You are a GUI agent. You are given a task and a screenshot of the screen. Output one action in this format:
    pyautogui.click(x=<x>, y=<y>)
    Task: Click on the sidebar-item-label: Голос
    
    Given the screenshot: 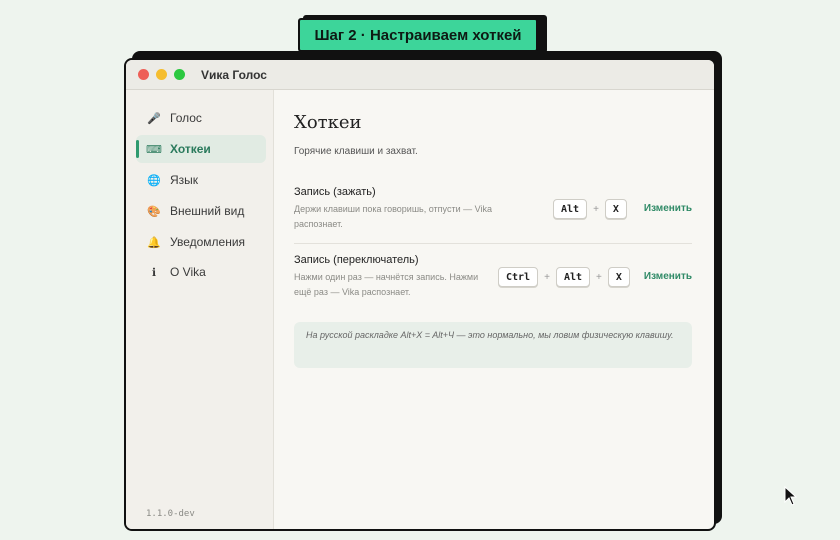 What is the action you would take?
    pyautogui.click(x=186, y=118)
    